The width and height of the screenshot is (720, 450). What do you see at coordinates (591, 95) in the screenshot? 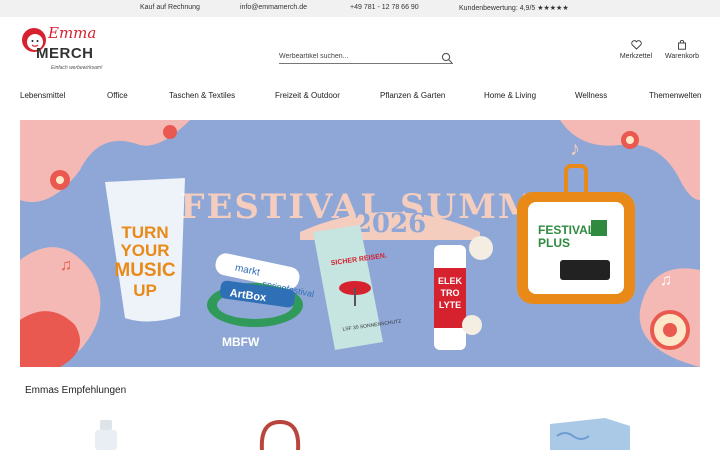
I see `nav-item-wellness: Wellness` at bounding box center [591, 95].